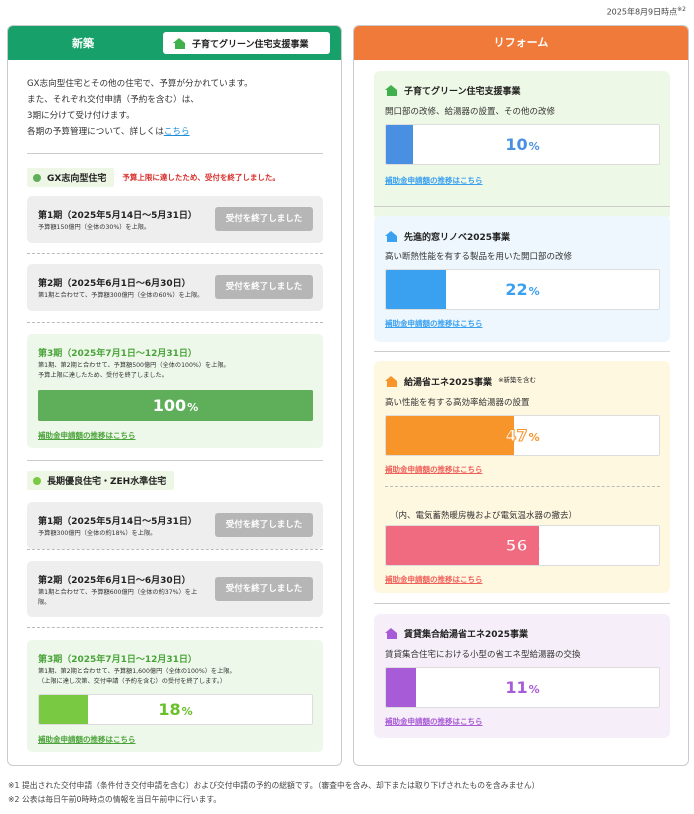 This screenshot has height=814, width=694. Describe the element at coordinates (470, 112) in the screenshot. I see `card-desc: 開口部の改修、給湯器の設置、その他の改修` at that location.